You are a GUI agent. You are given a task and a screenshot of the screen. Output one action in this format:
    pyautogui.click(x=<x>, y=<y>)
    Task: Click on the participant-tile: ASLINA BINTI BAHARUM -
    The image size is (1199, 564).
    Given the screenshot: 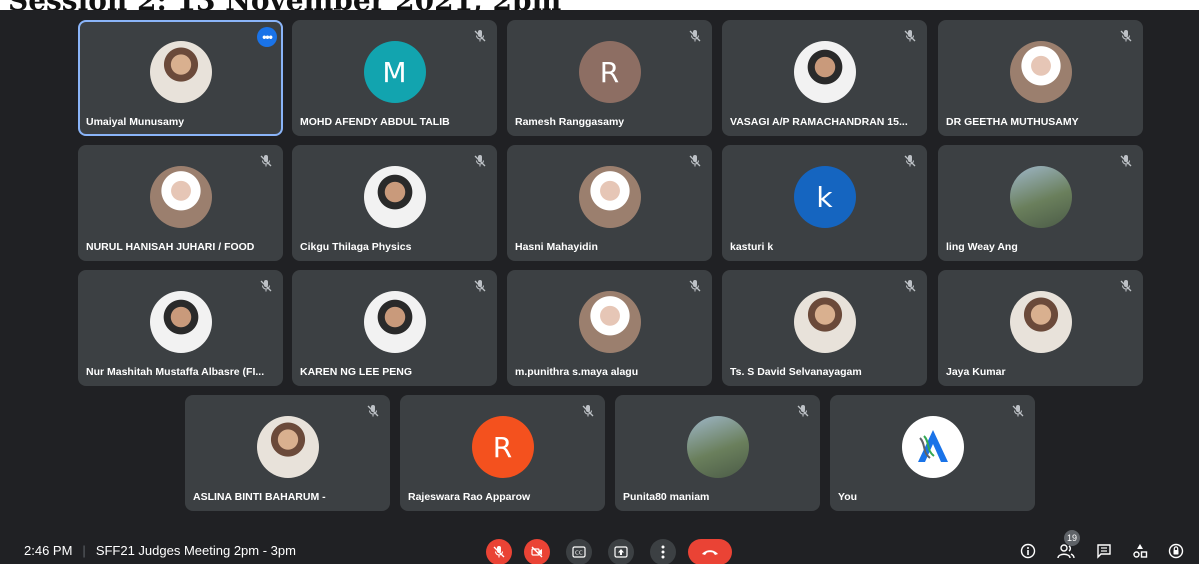 What is the action you would take?
    pyautogui.click(x=287, y=453)
    